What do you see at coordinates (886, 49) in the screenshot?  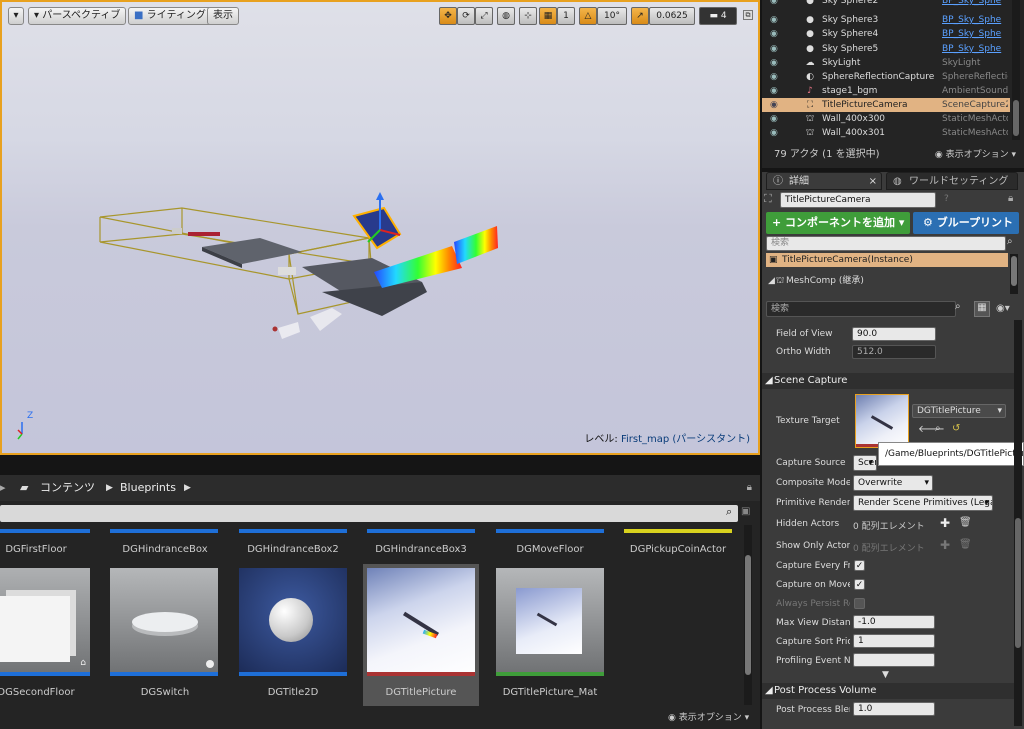 I see `outliner-row: ◉ ● Sky Sphere5 BP_Sky_Sphe` at bounding box center [886, 49].